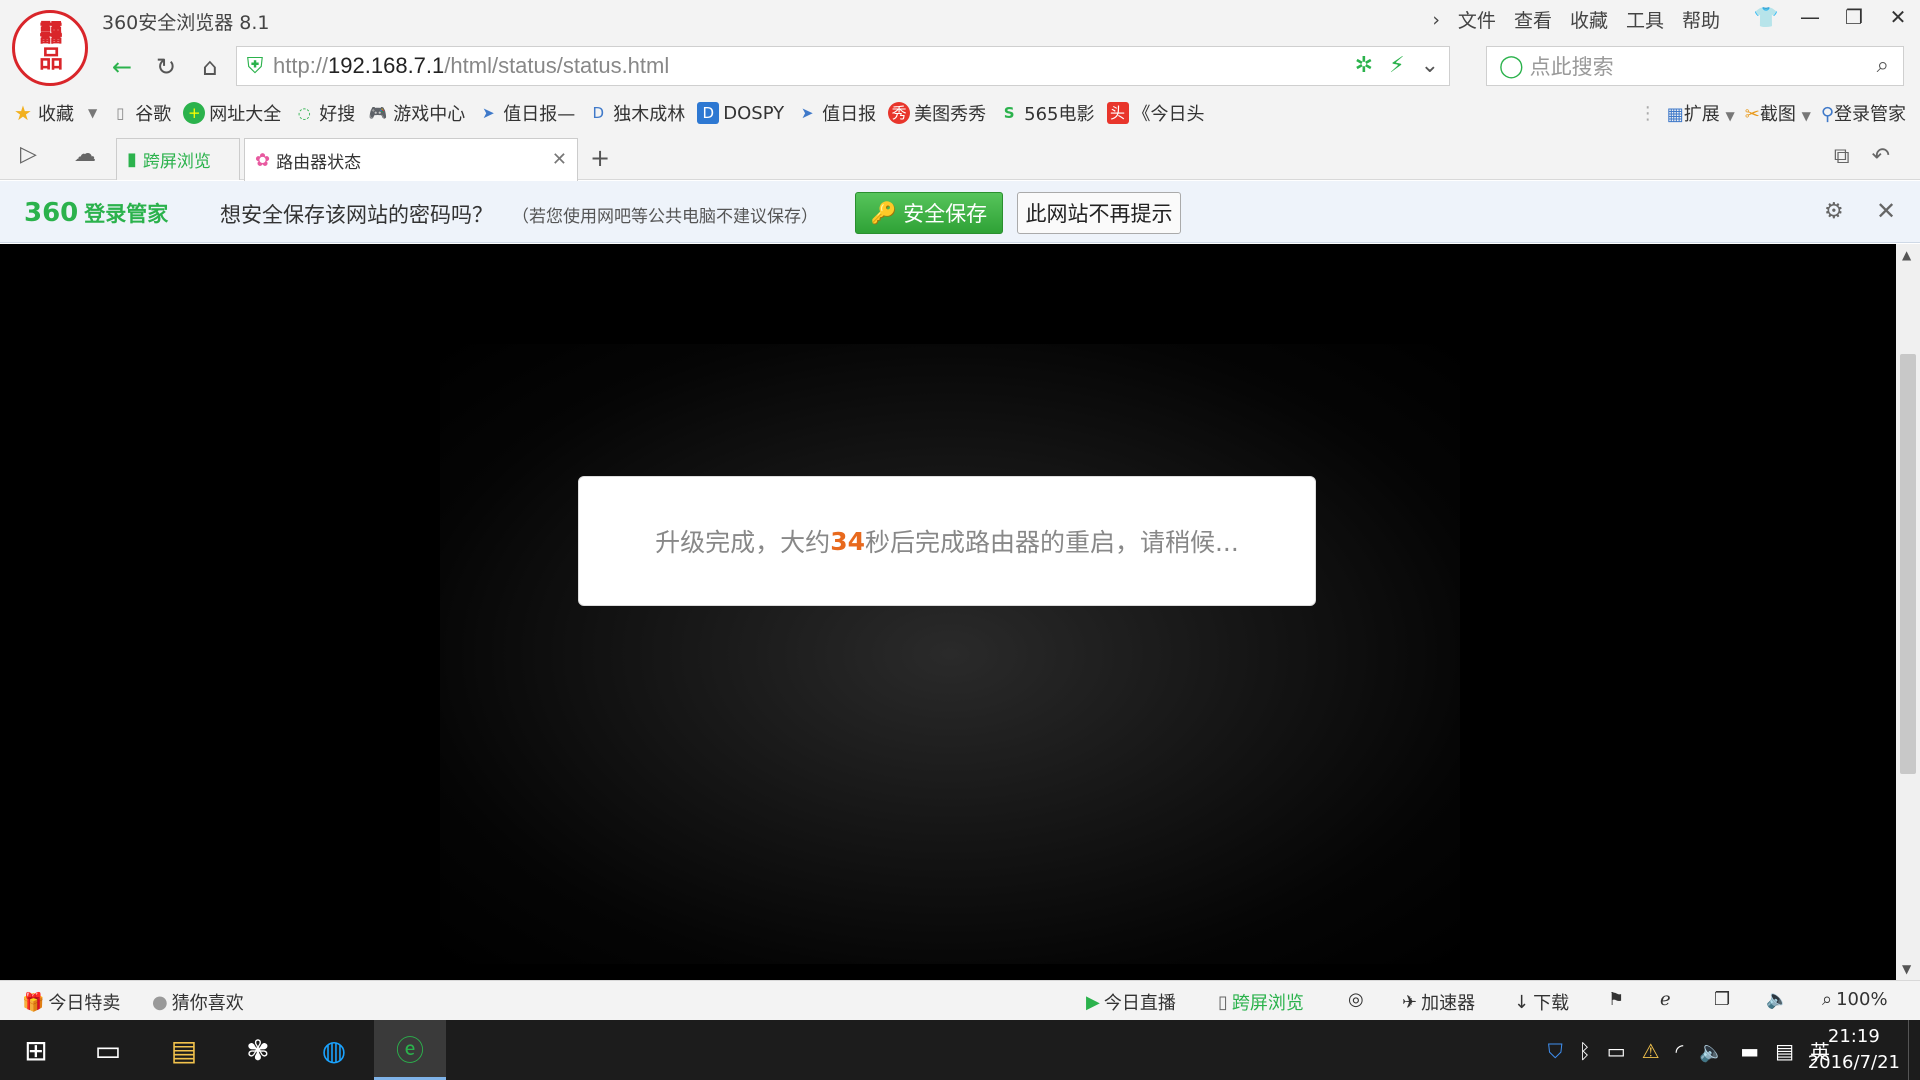 Image resolution: width=1920 pixels, height=1080 pixels. What do you see at coordinates (334, 1050) in the screenshot?
I see `qq-browser-icon: ◍` at bounding box center [334, 1050].